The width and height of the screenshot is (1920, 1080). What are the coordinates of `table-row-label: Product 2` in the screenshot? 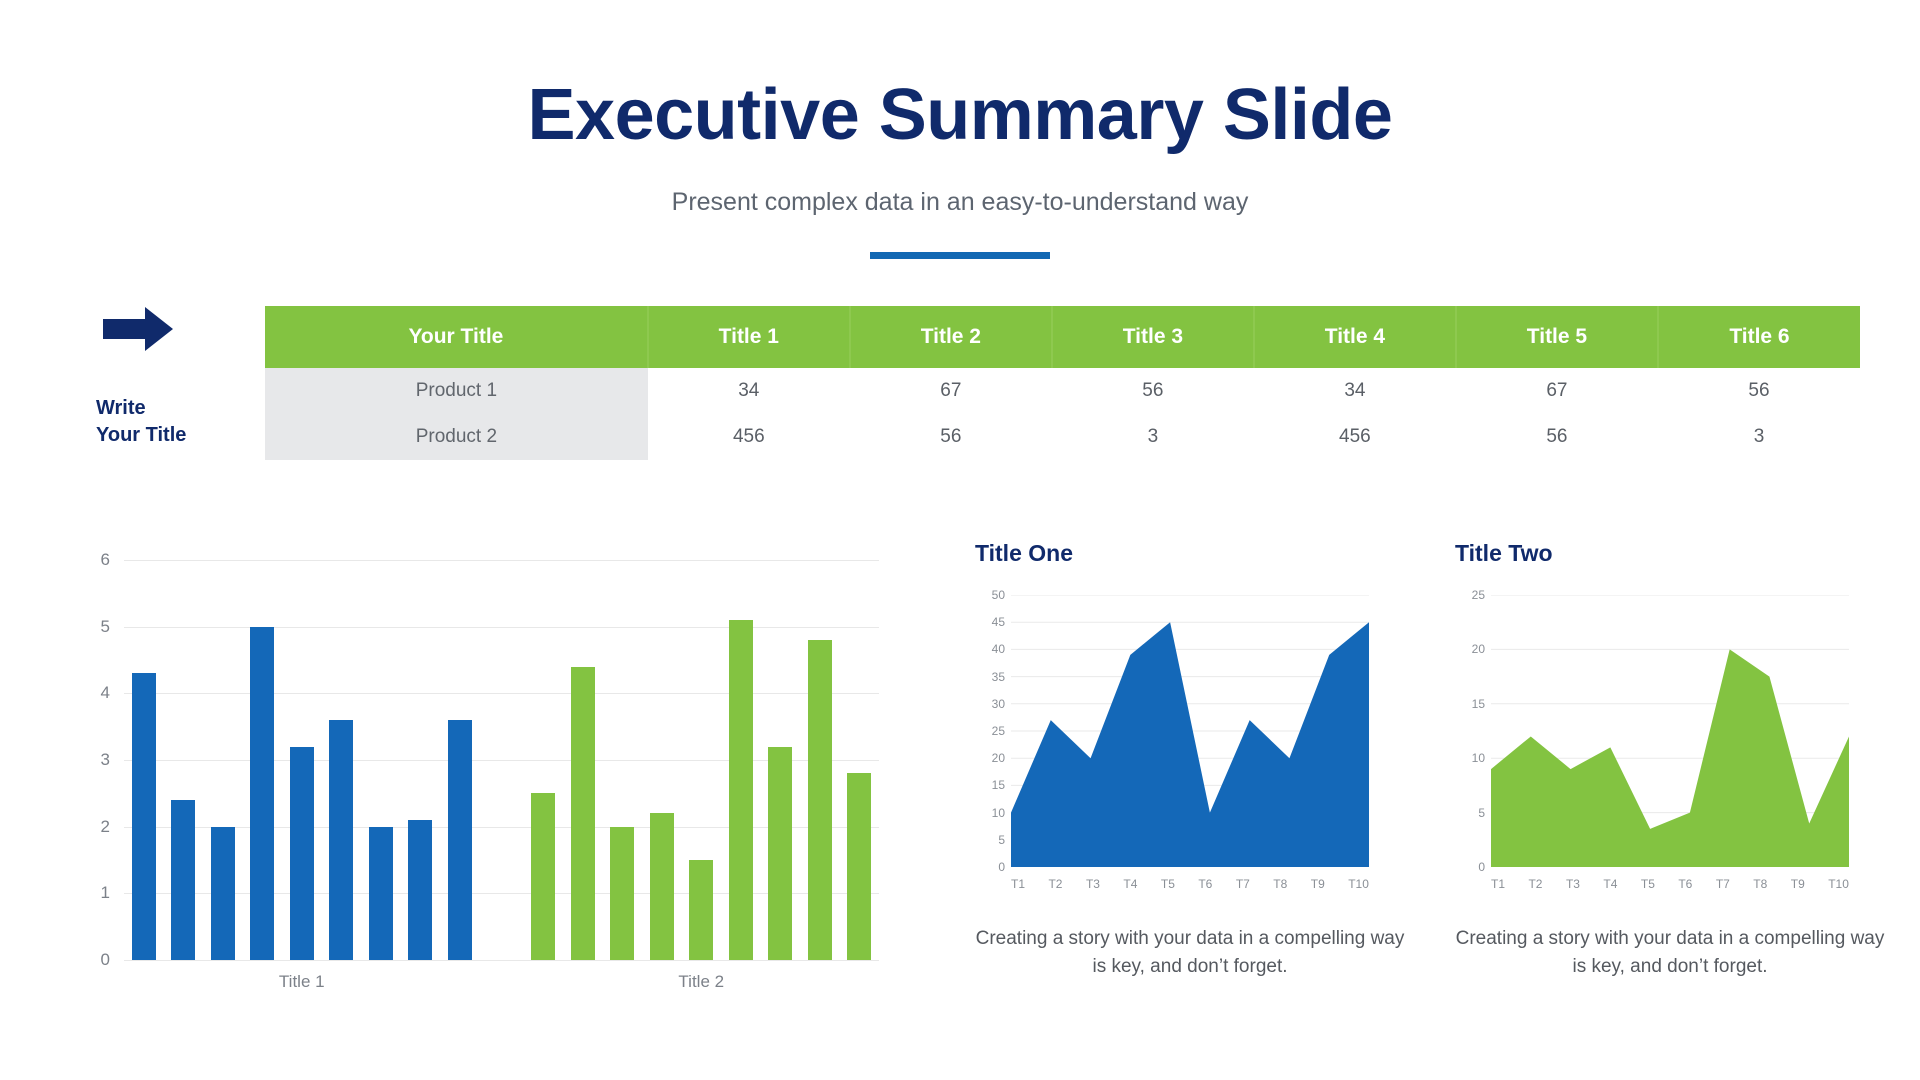 It's located at (456, 437).